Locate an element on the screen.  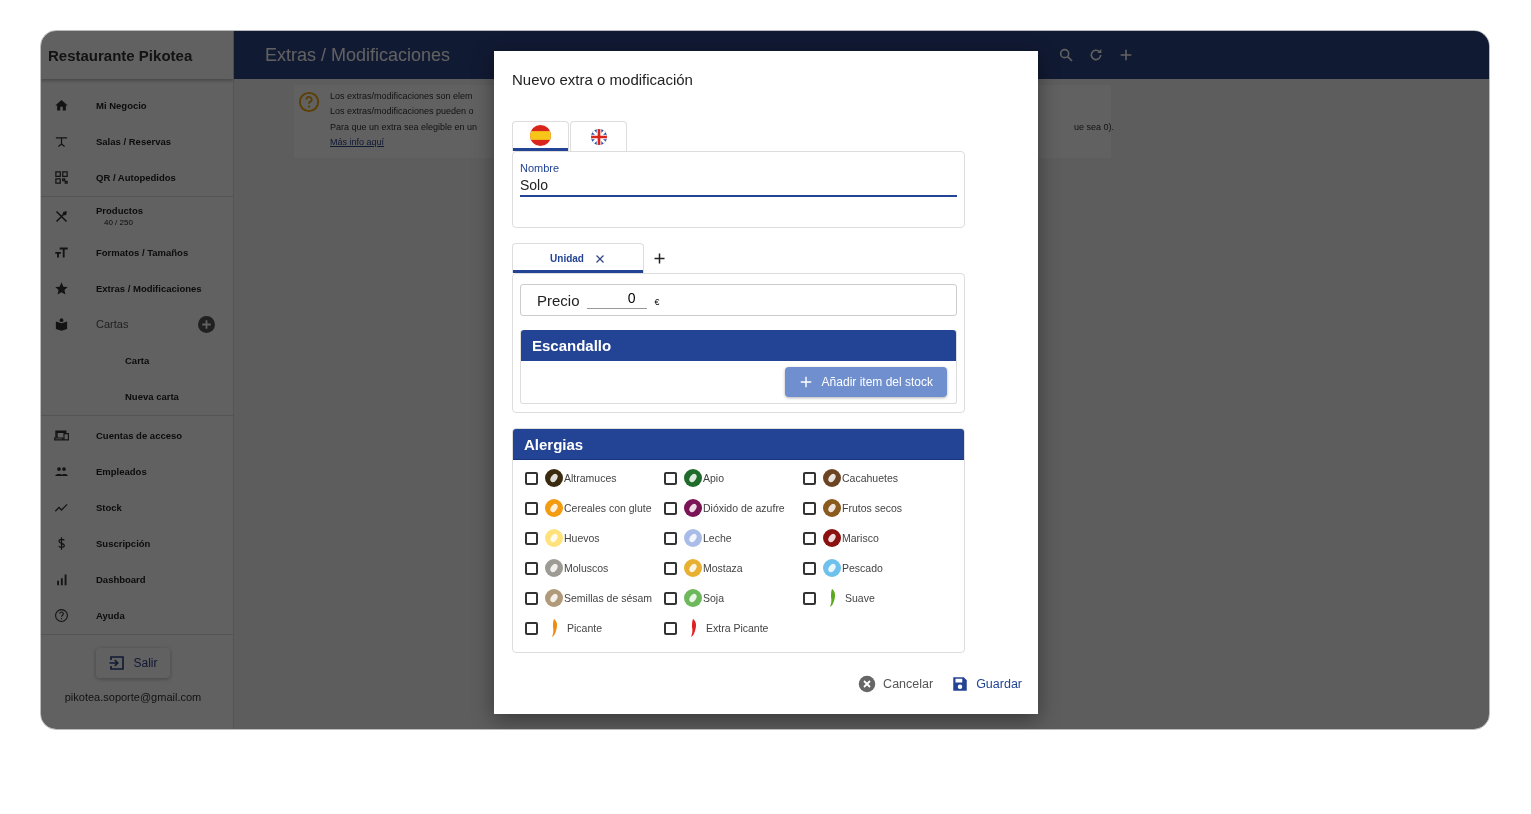
name-field: Nombre Solo is located at coordinates (738, 179).